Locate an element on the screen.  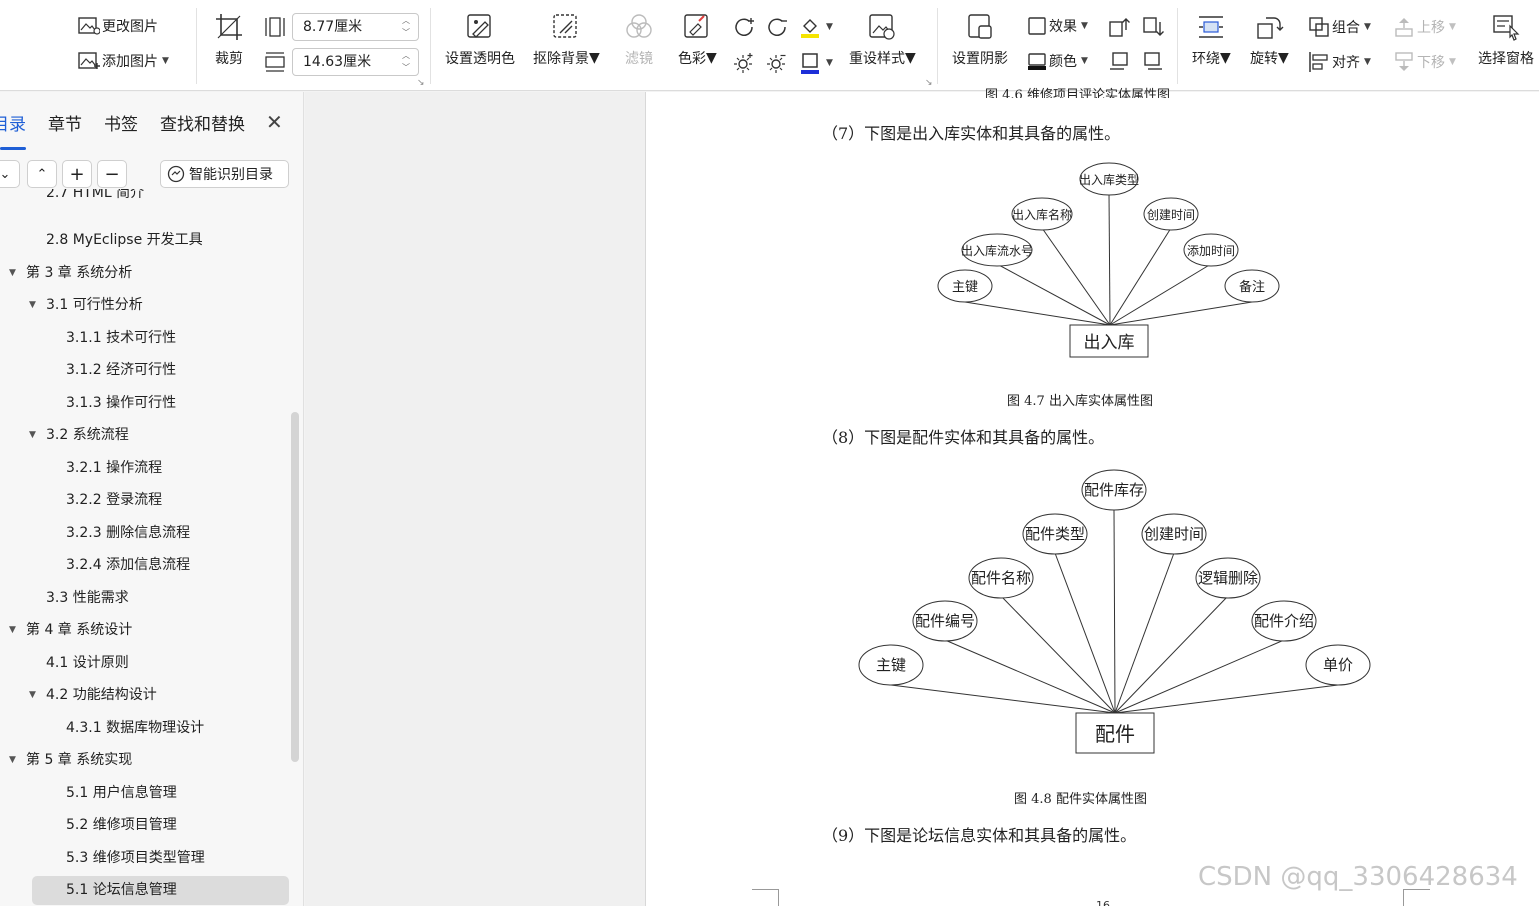
toc-item: ▼ 3.1 可行性分析 is located at coordinates (86, 305).